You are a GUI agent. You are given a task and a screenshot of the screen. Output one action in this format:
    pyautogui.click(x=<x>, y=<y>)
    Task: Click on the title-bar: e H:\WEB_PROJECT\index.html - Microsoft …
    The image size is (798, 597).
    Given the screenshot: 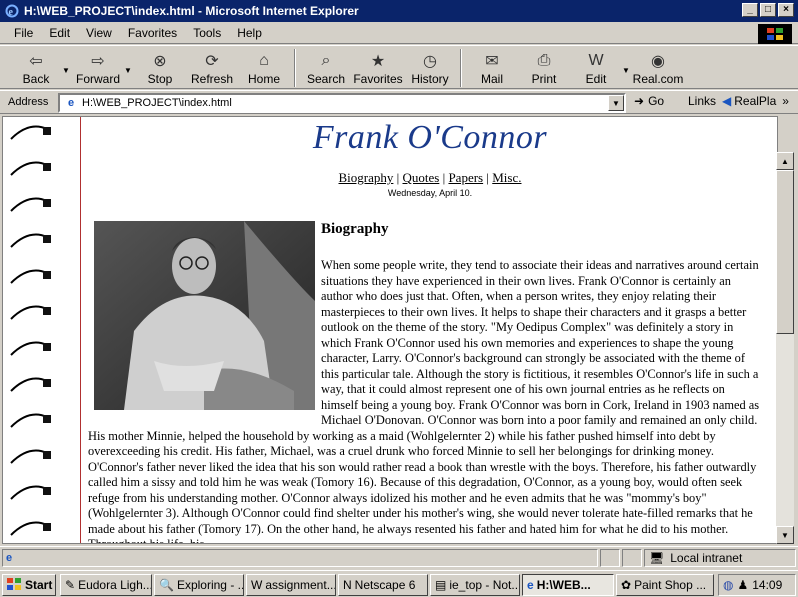 What is the action you would take?
    pyautogui.click(x=399, y=11)
    